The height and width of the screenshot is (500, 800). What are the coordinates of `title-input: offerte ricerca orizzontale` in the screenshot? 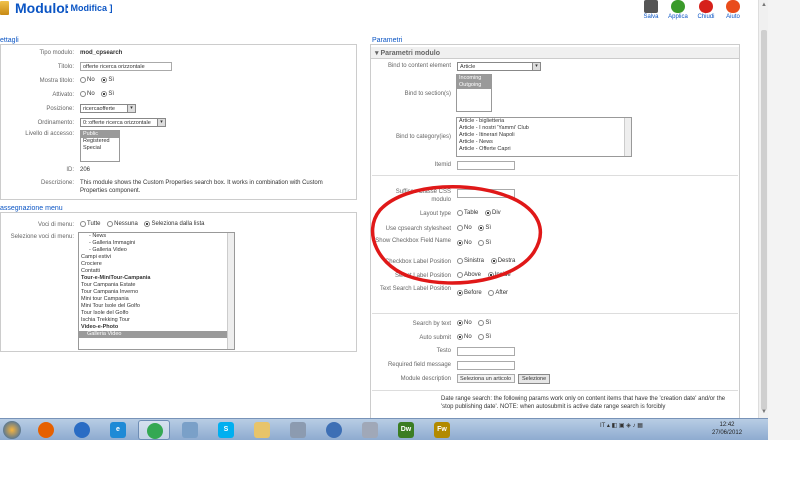 It's located at (126, 66).